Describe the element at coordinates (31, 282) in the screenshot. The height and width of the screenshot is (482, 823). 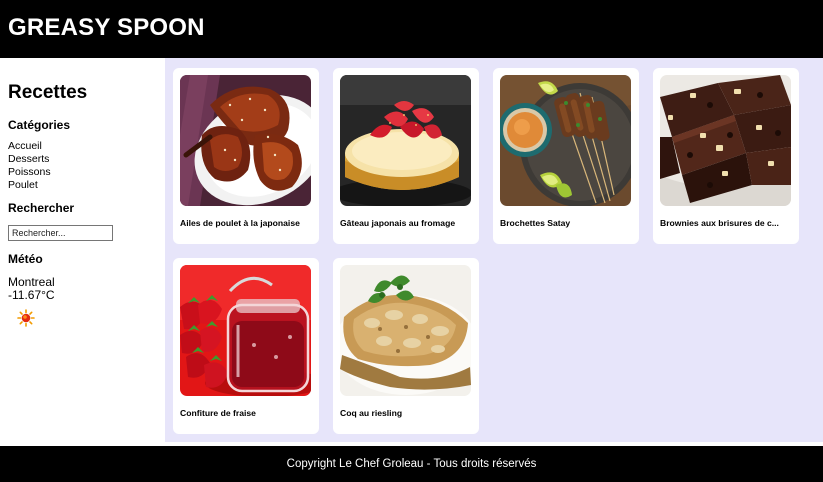
I see `weather-city: Montreal` at that location.